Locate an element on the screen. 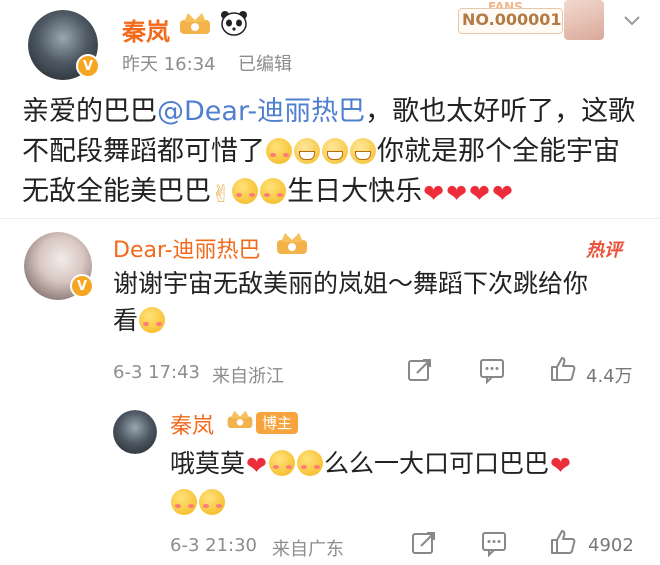  reply-text: 哦莫莫❤ 么么一大口可口巴巴❤ is located at coordinates (405, 483).